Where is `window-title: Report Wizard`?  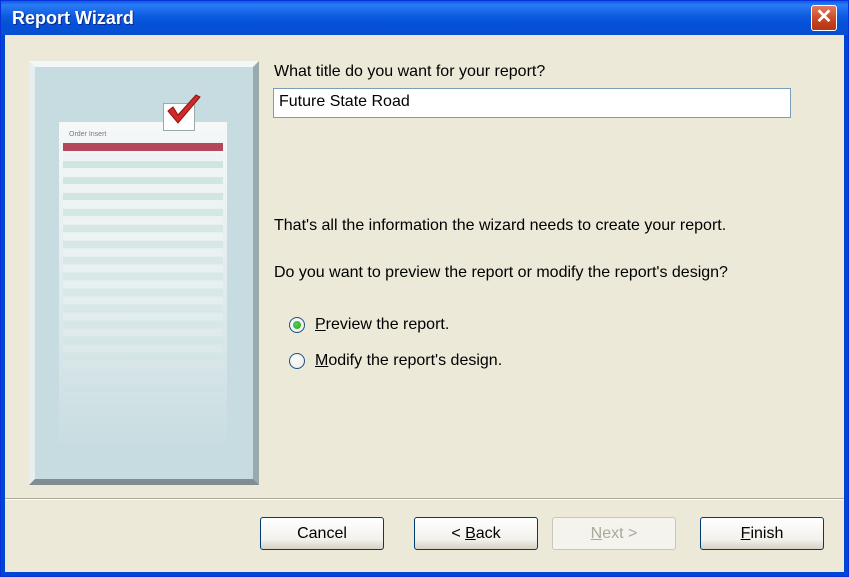
window-title: Report Wizard is located at coordinates (73, 18).